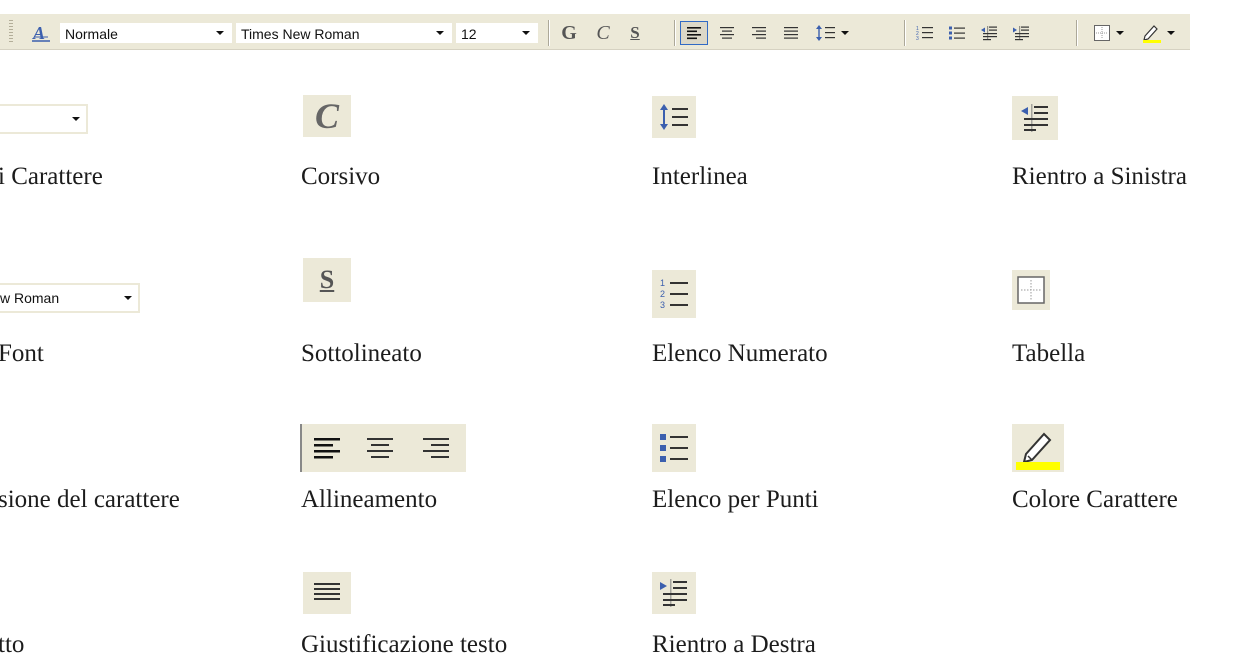  Describe the element at coordinates (146, 33) in the screenshot. I see `style-combo: Normale` at that location.